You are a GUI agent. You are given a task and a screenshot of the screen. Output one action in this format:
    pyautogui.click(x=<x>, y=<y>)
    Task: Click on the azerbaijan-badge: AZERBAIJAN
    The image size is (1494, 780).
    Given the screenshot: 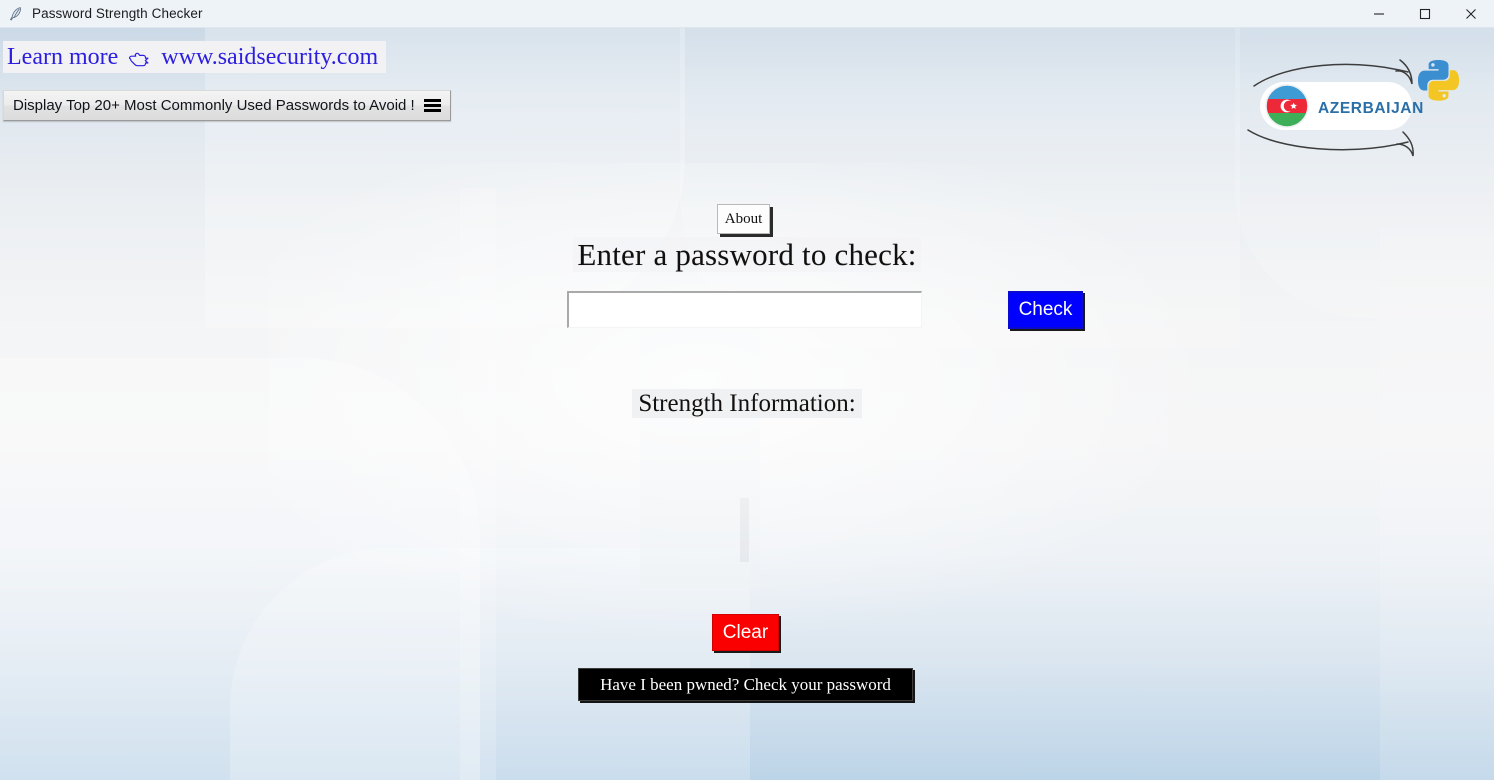 What is the action you would take?
    pyautogui.click(x=1342, y=106)
    